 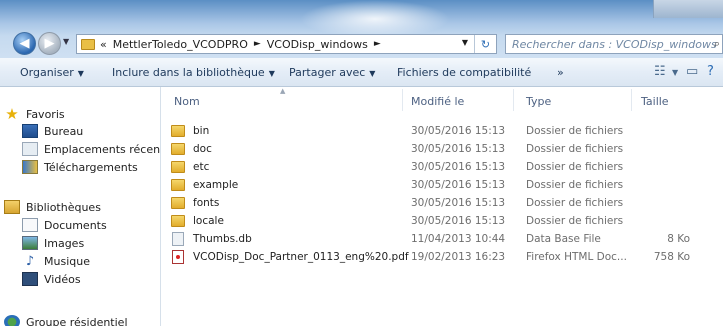 What do you see at coordinates (45, 114) in the screenshot?
I see `nav-favorites-label: Favoris` at bounding box center [45, 114].